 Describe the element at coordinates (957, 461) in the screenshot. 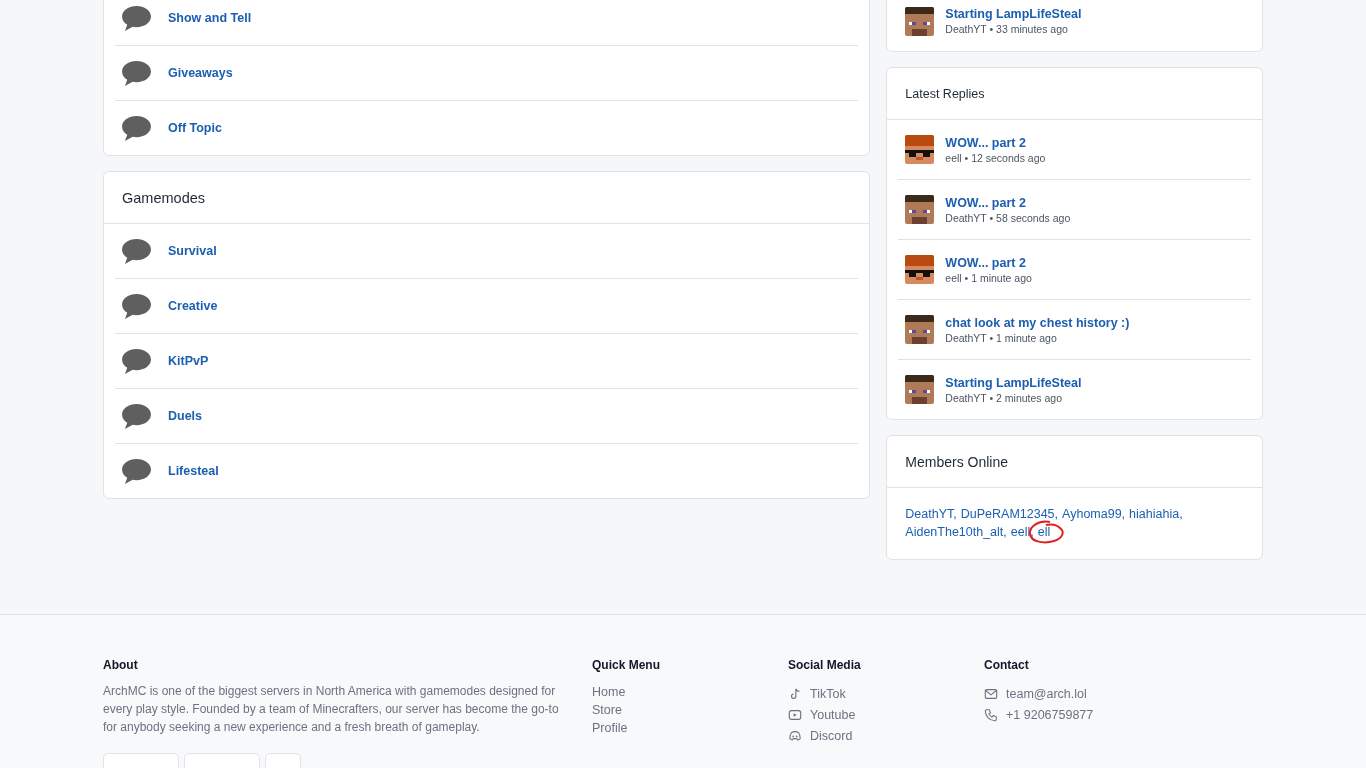

I see `card-title: Members Online` at that location.